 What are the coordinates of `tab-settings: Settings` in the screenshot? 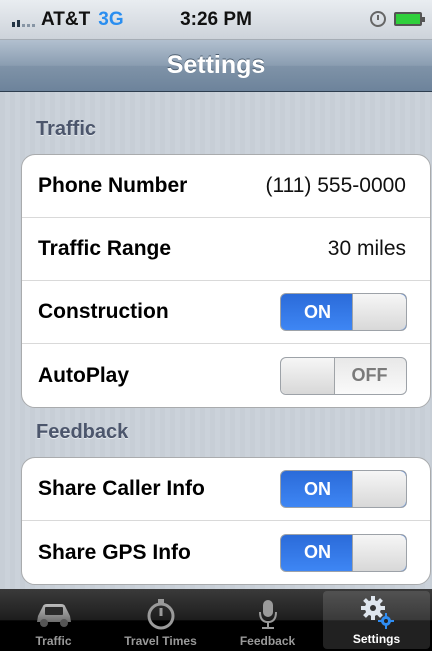 It's located at (376, 620).